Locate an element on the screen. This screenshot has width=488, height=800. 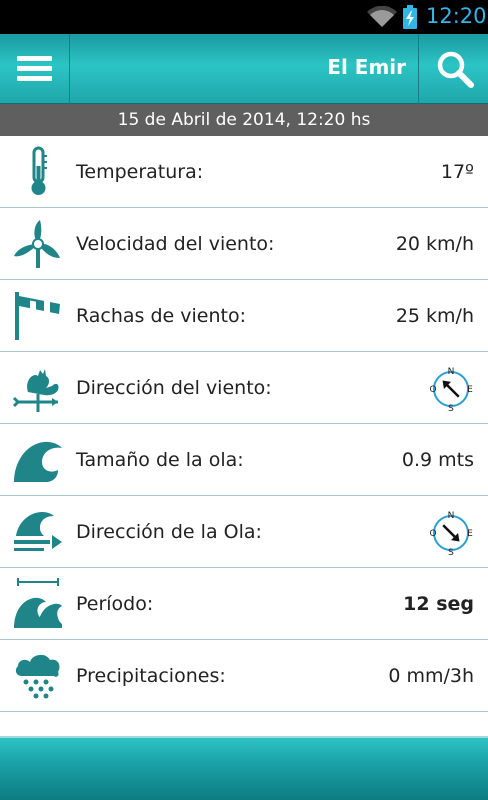
windsock-icon is located at coordinates (37, 316).